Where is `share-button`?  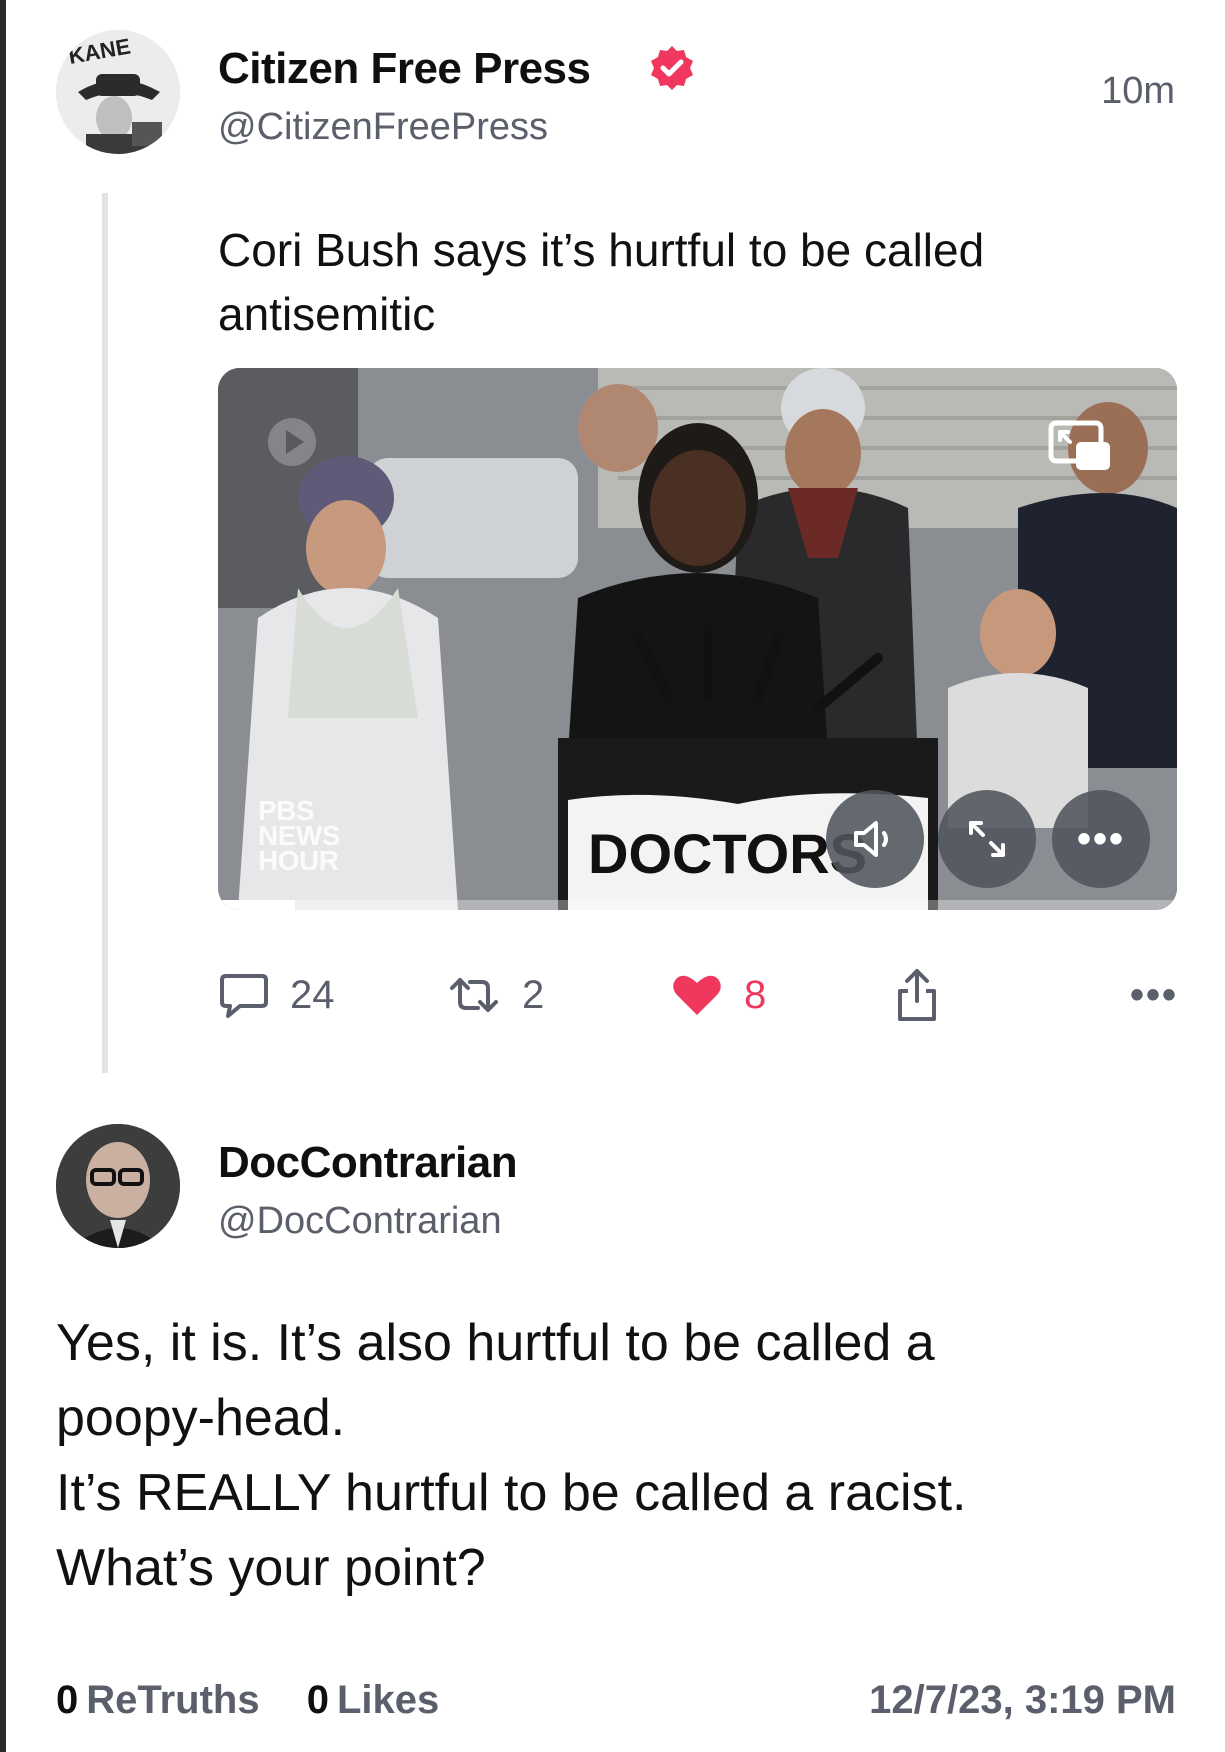 share-button is located at coordinates (927, 995).